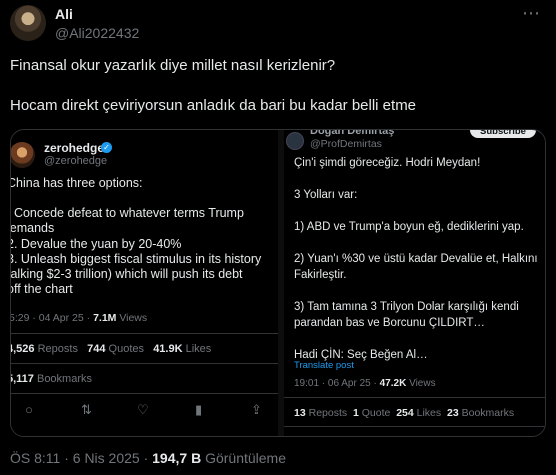 This screenshot has height=475, width=556. Describe the element at coordinates (41, 289) in the screenshot. I see `embedded-text-line: off the chart` at that location.